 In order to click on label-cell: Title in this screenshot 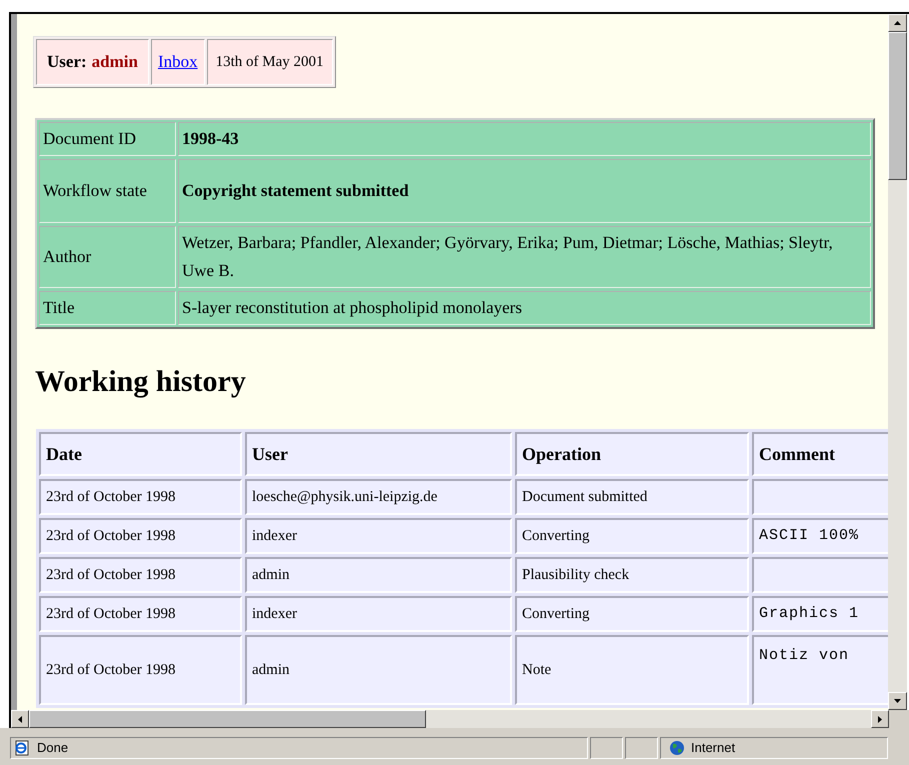, I will do `click(107, 308)`.